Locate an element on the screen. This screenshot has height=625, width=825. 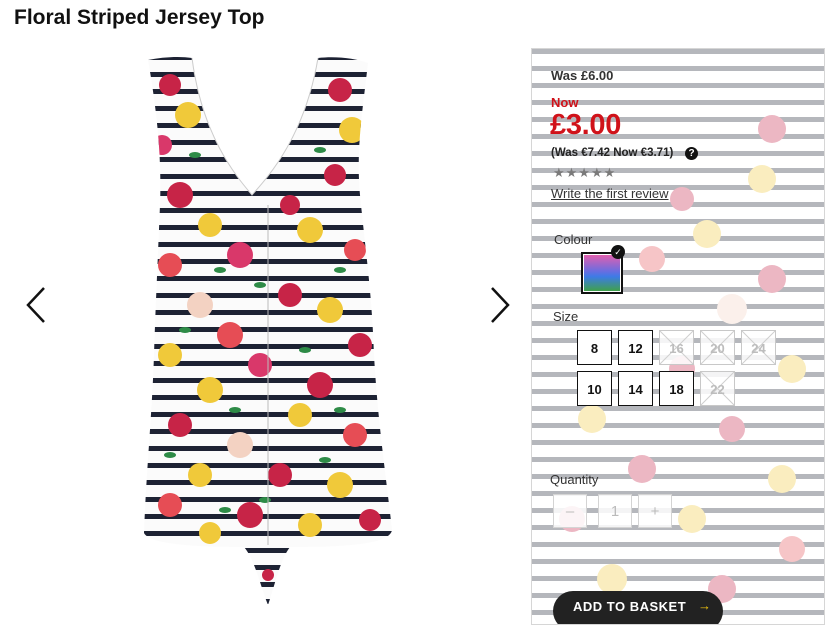
now-label: Now is located at coordinates (565, 102).